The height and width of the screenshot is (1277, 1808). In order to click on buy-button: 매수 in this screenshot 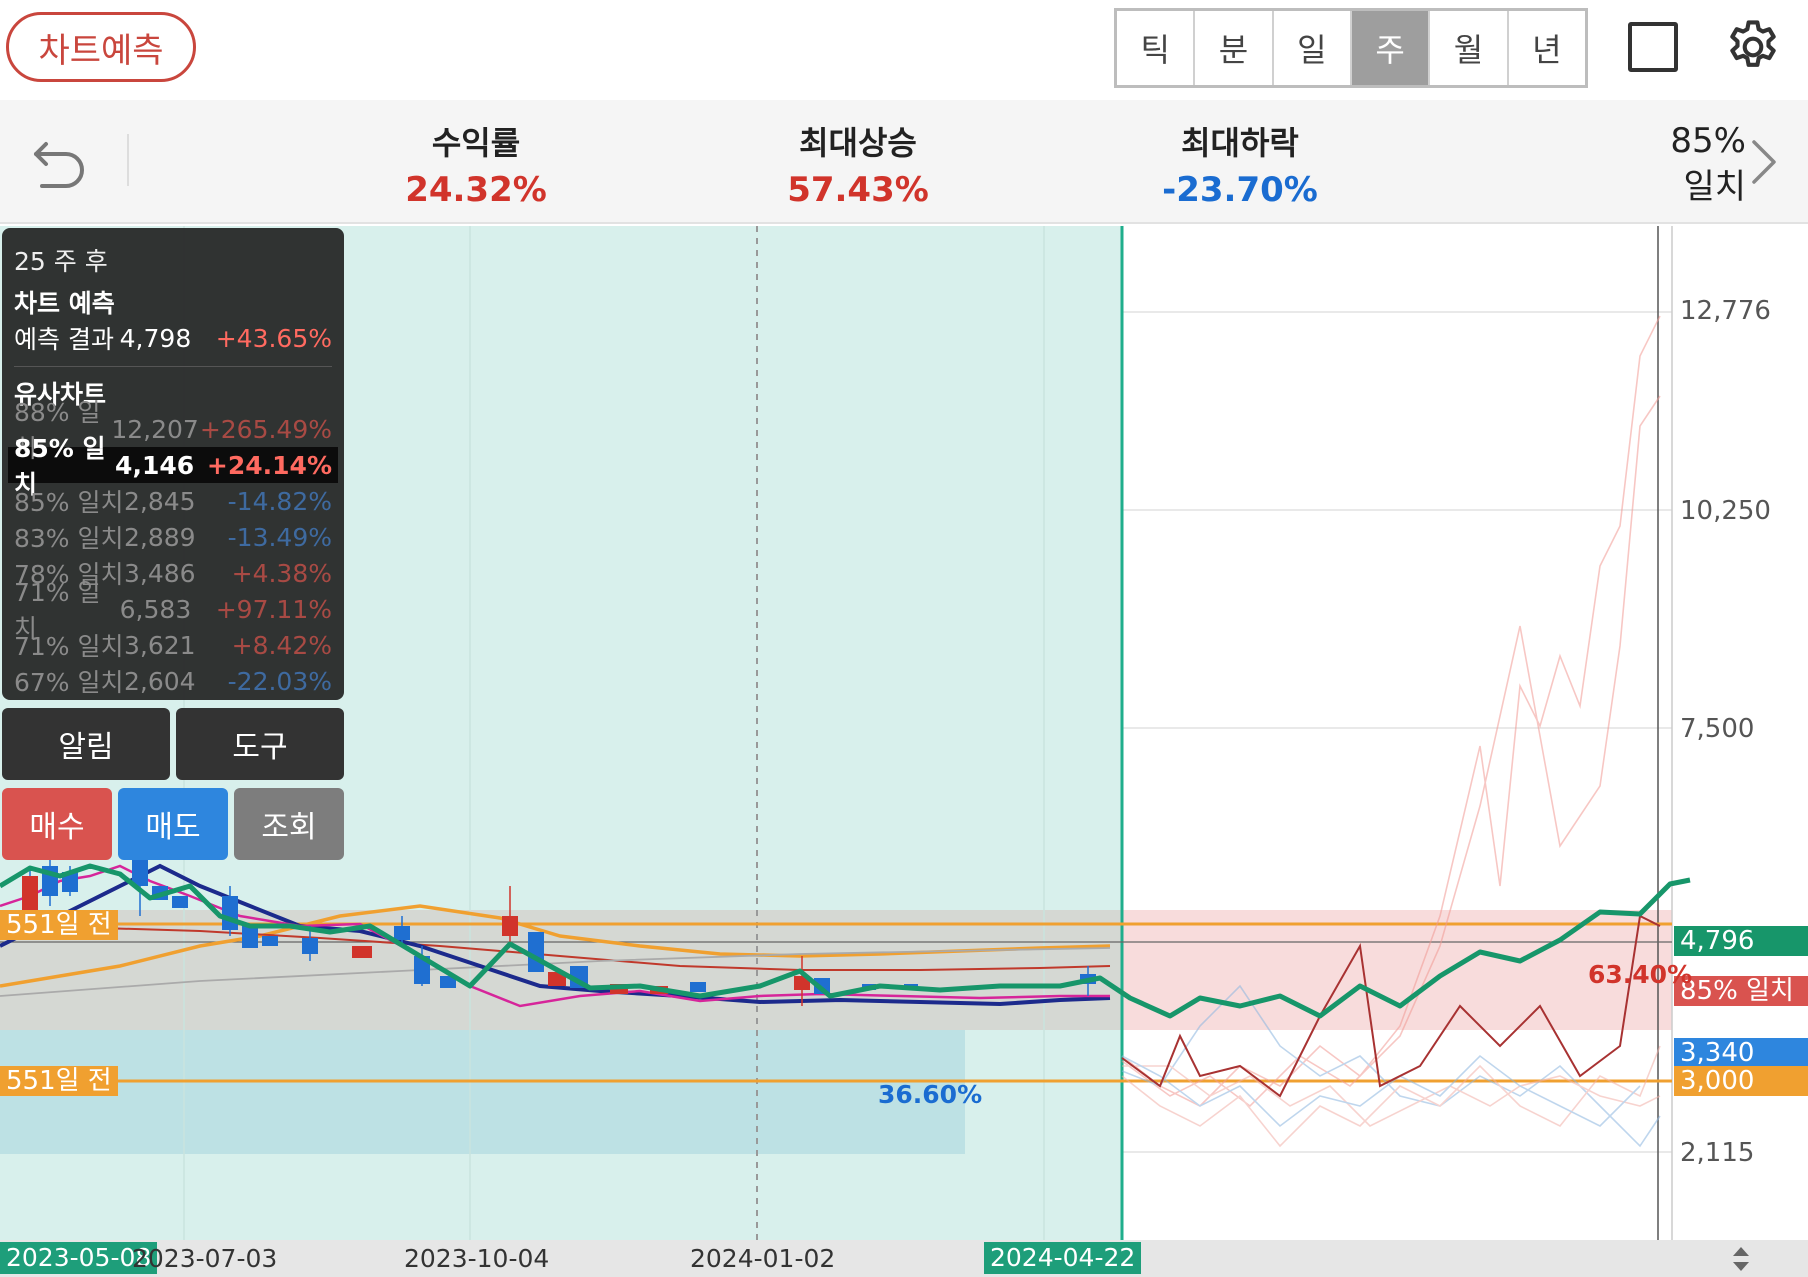, I will do `click(57, 824)`.